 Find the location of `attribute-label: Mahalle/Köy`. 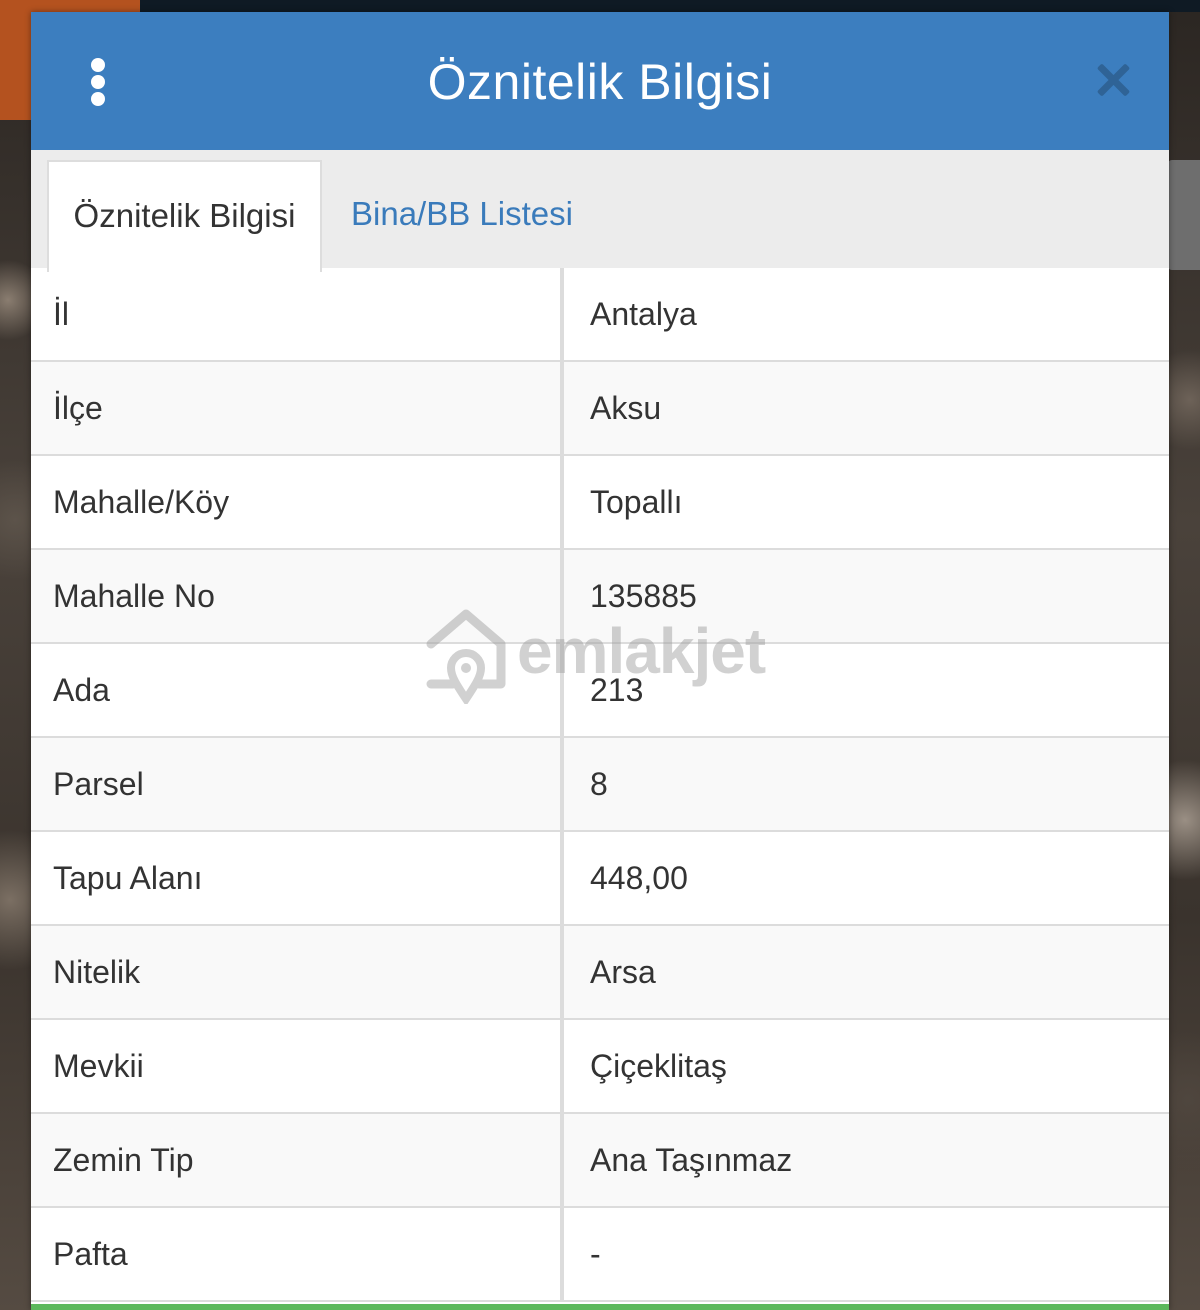

attribute-label: Mahalle/Köy is located at coordinates (297, 502).